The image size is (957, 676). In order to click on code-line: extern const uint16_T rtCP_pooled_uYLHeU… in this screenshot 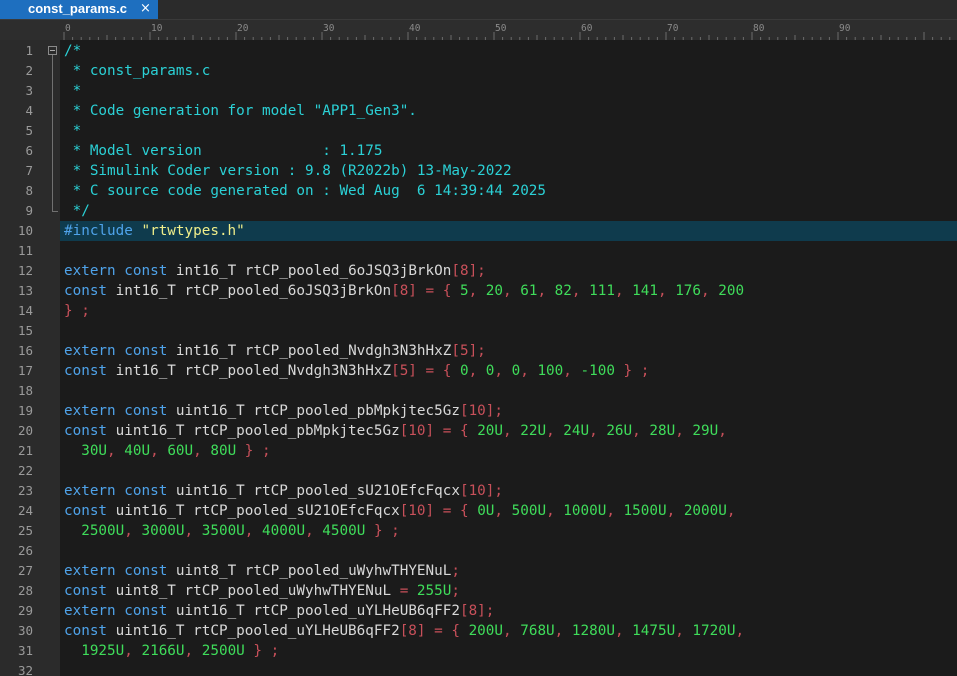, I will do `click(279, 611)`.